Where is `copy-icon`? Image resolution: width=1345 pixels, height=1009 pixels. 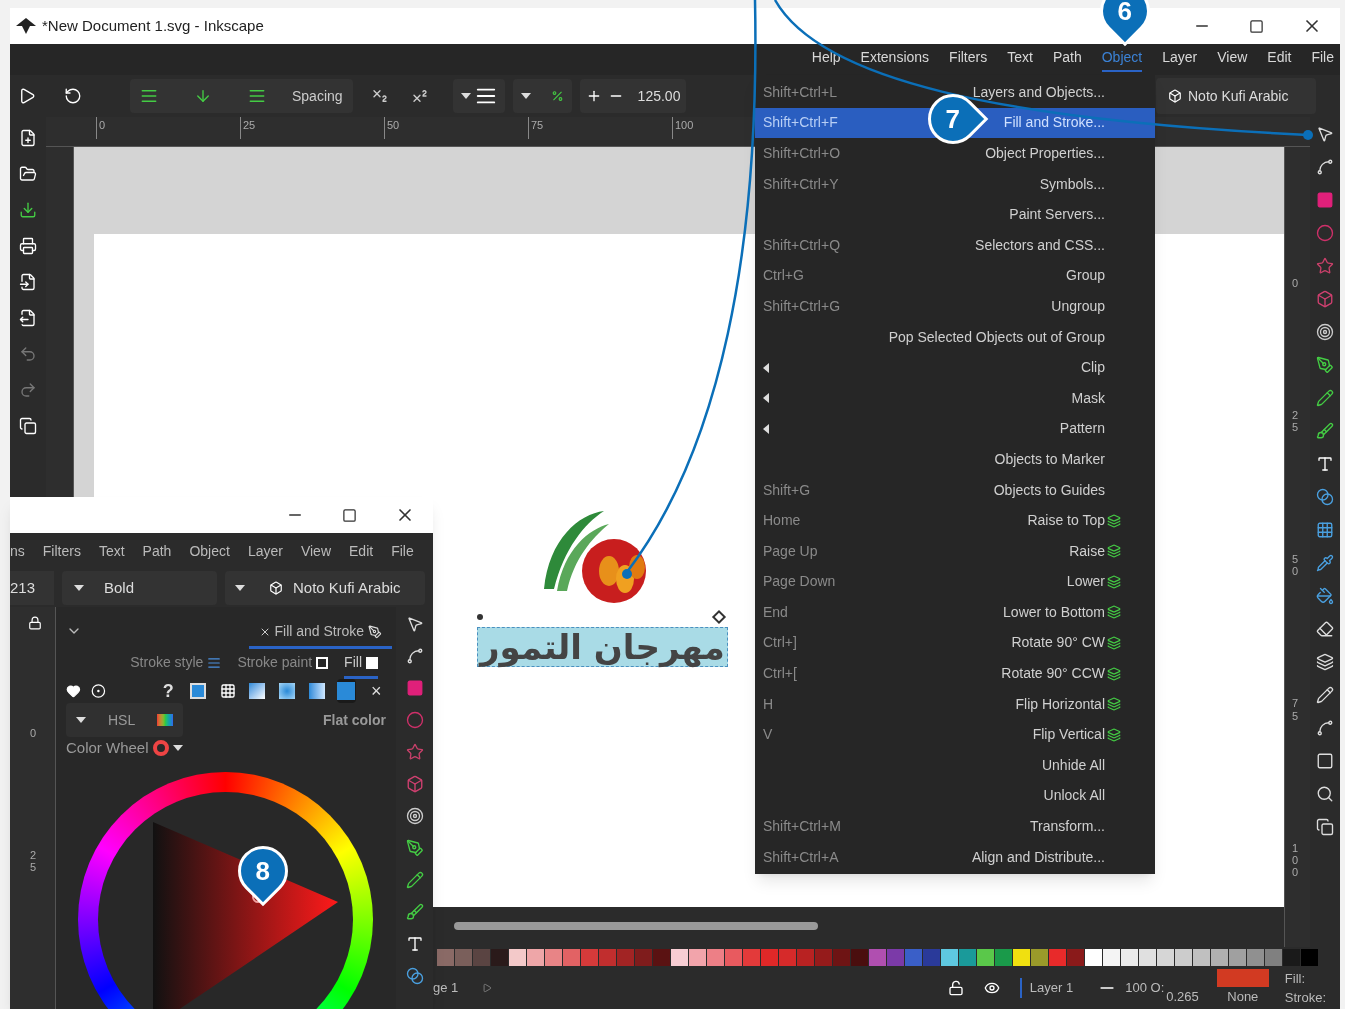
copy-icon is located at coordinates (28, 426).